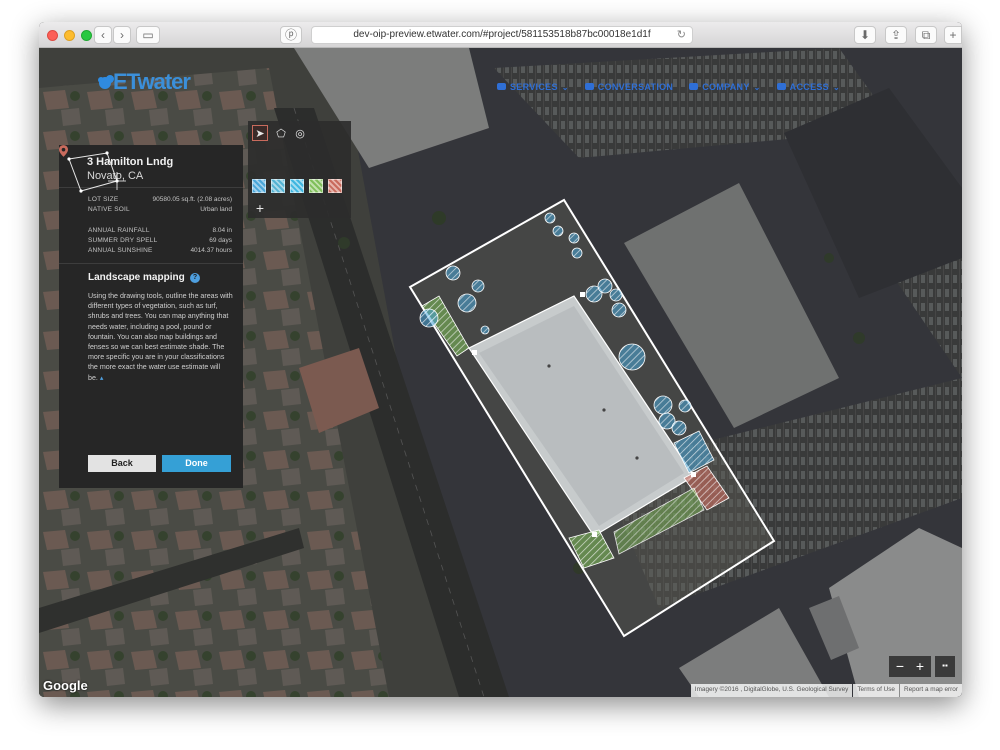 This screenshot has height=750, width=1000. I want to click on stat-value: Urban land, so click(216, 209).